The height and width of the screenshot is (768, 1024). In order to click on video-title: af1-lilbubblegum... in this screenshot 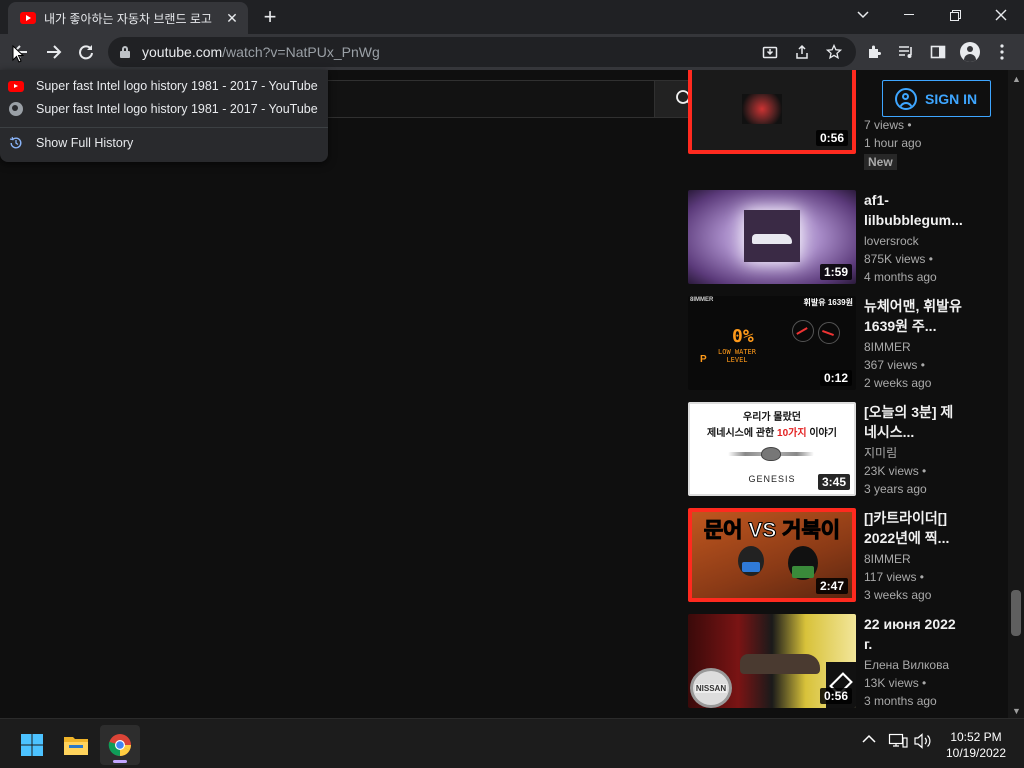, I will do `click(914, 210)`.